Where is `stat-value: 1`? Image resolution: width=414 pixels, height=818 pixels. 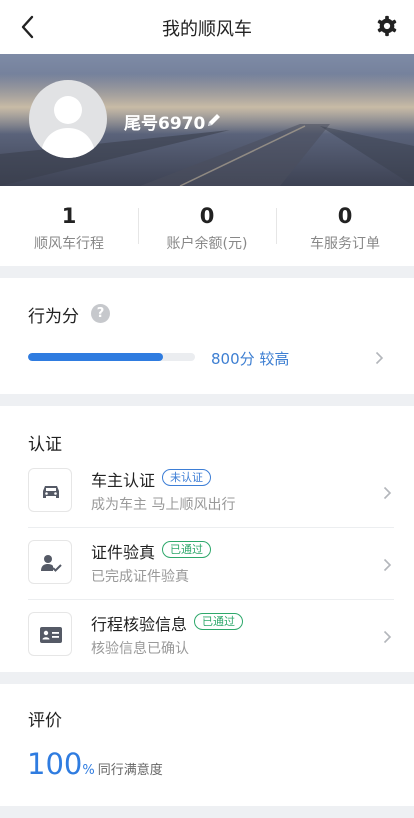
stat-value: 1 is located at coordinates (69, 216).